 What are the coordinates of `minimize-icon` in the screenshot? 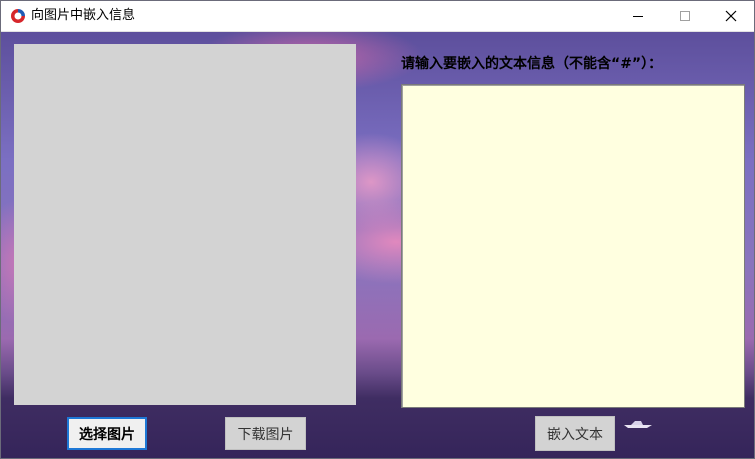 It's located at (638, 16).